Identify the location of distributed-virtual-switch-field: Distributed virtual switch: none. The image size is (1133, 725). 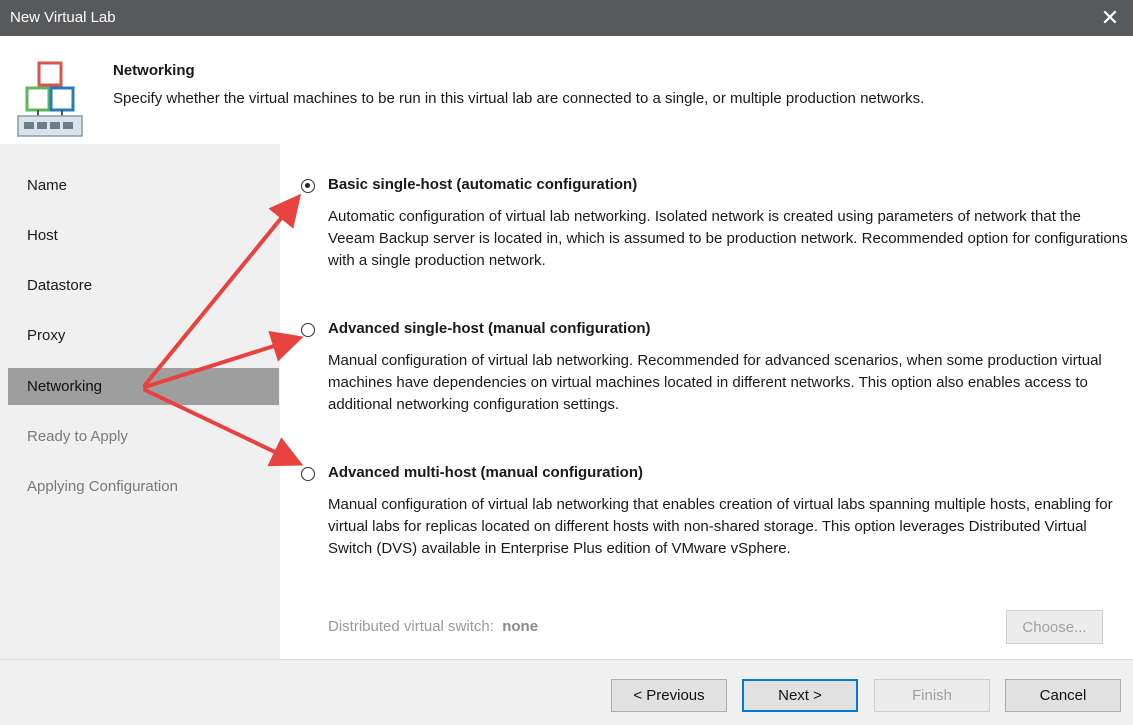
(433, 626).